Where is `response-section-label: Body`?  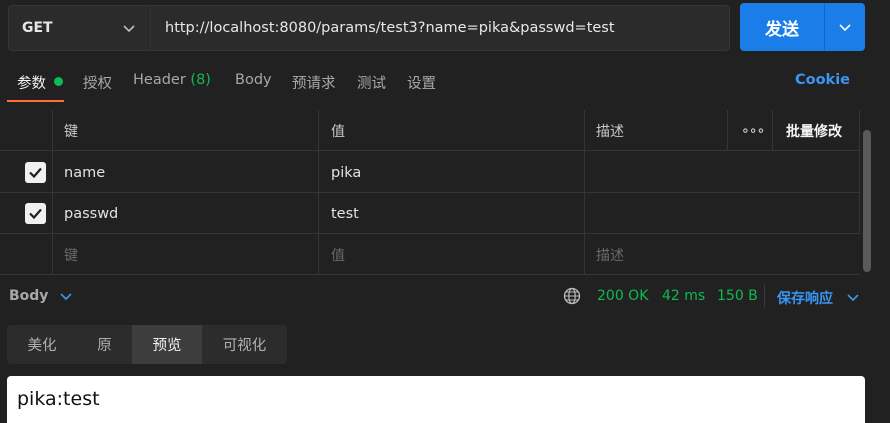
response-section-label: Body is located at coordinates (28, 296).